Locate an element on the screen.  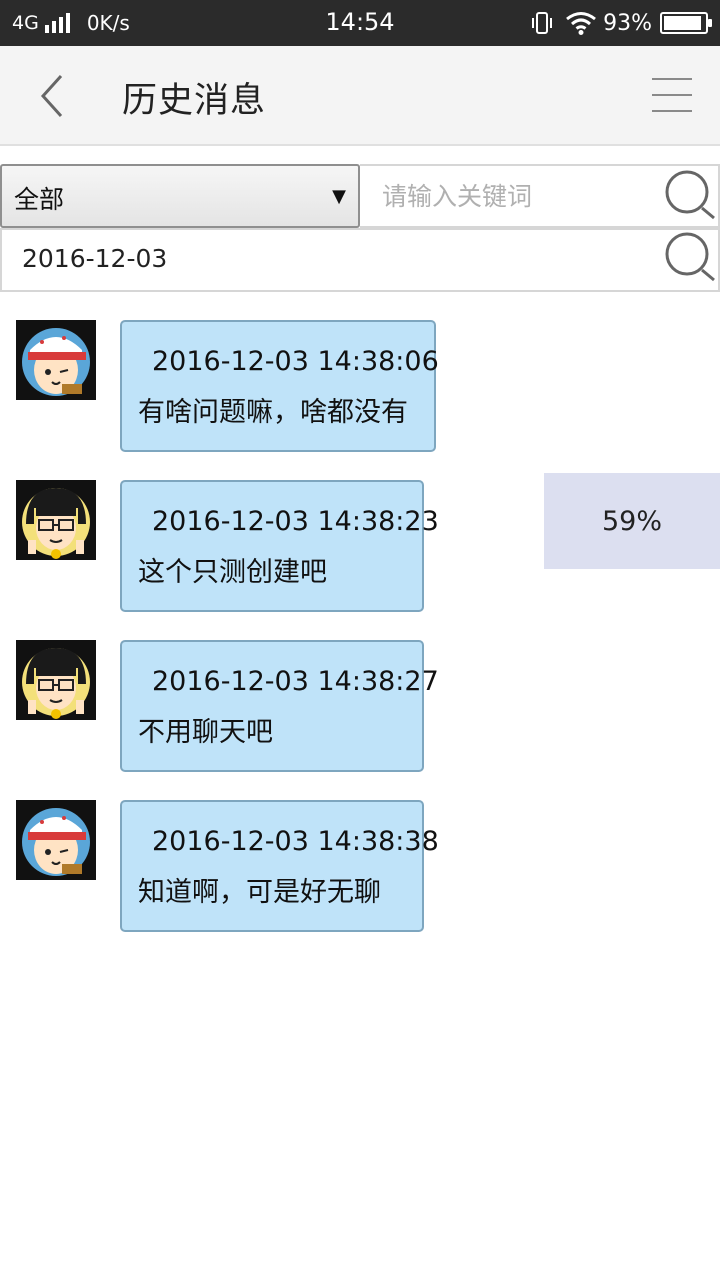
message-time: 2016-12-03 14:38:23 is located at coordinates (295, 521).